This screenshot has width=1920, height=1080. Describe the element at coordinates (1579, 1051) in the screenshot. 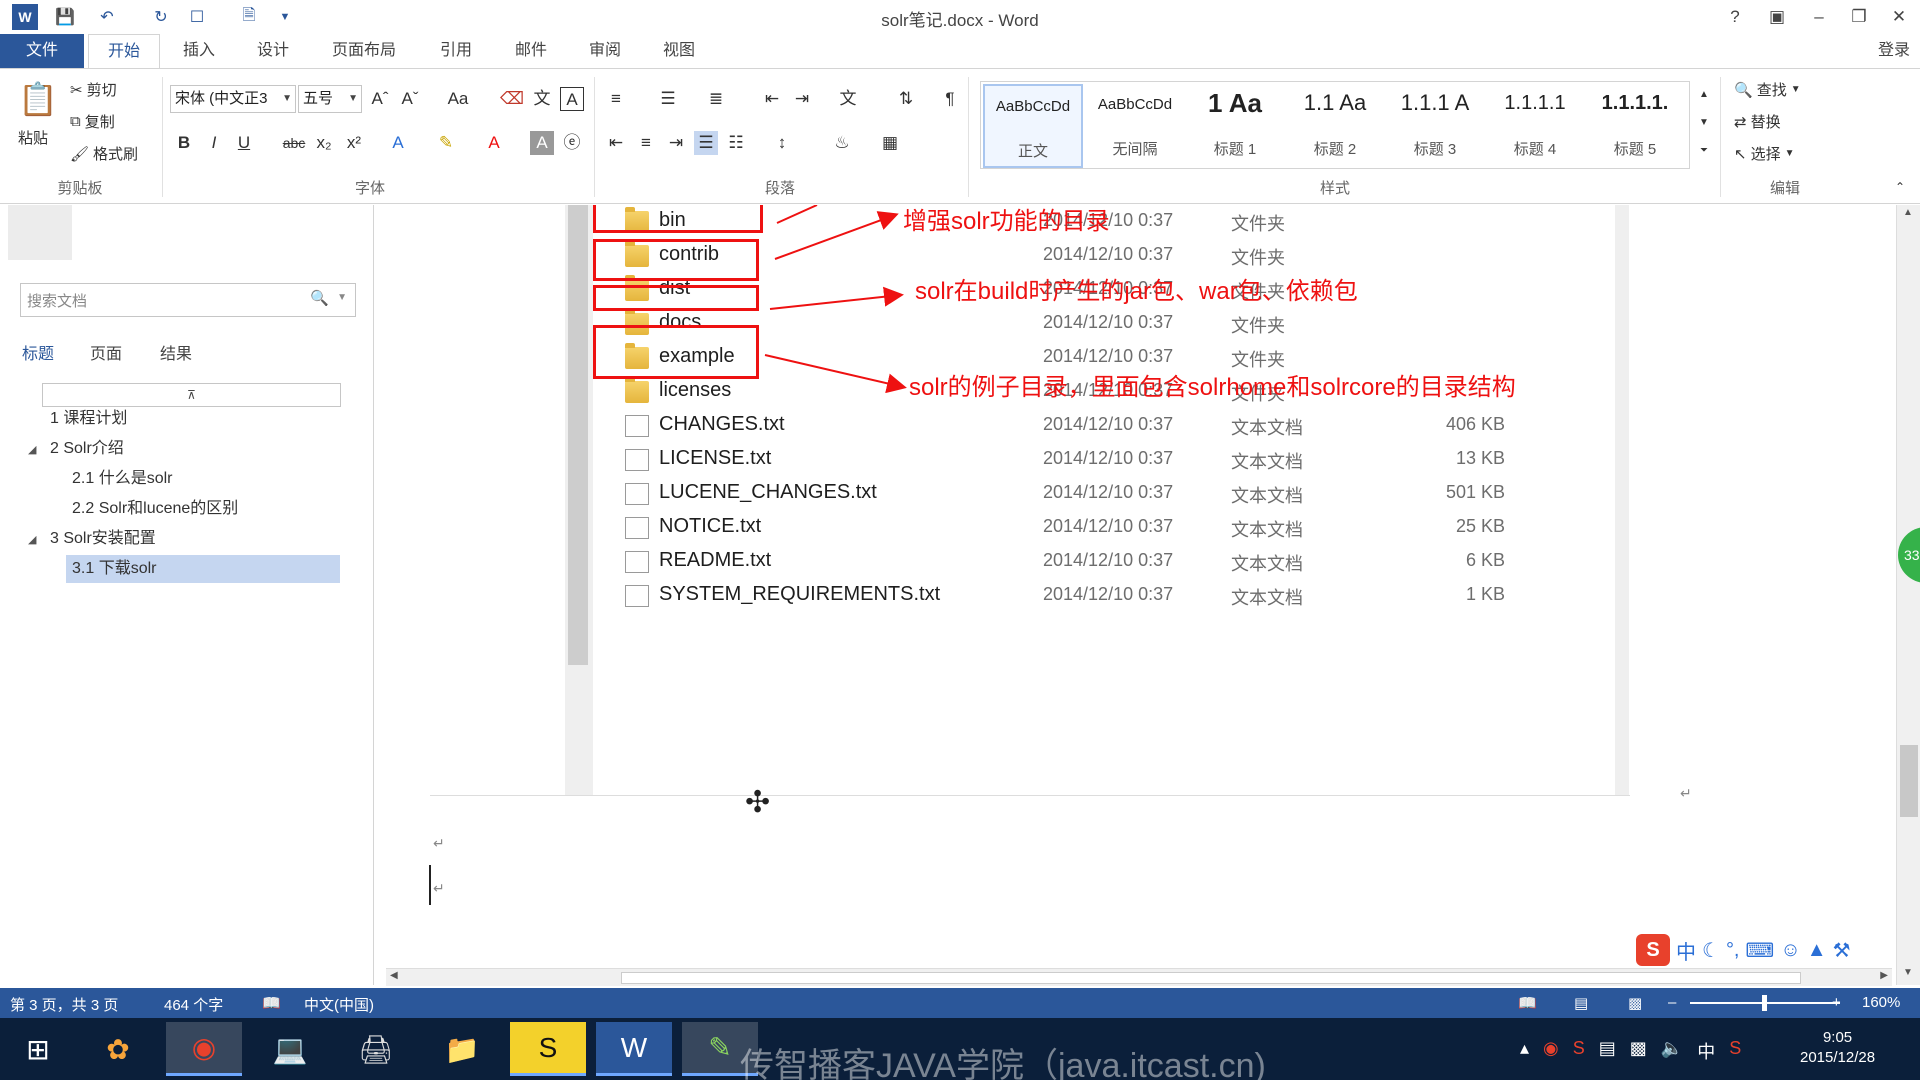

I see `sogou-tray-icon: S` at that location.